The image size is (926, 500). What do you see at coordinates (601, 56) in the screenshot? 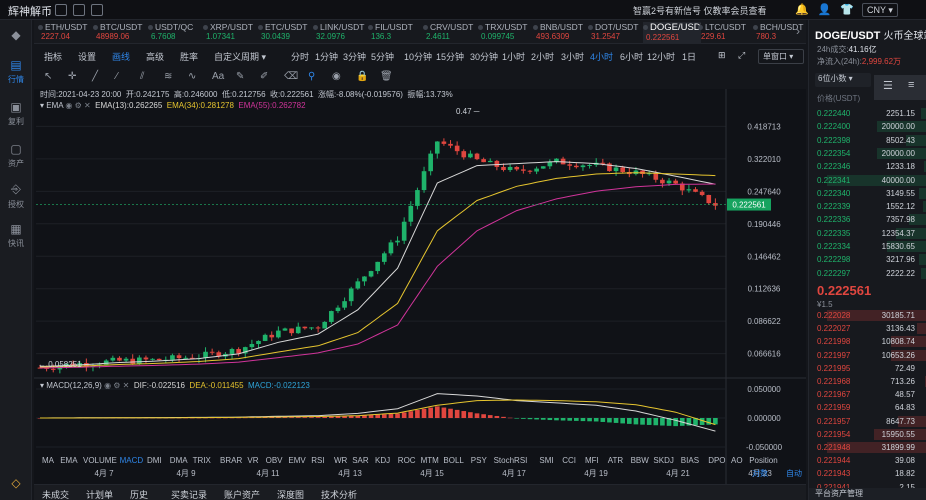
I see `toolbar-item: 4小时` at bounding box center [601, 56].